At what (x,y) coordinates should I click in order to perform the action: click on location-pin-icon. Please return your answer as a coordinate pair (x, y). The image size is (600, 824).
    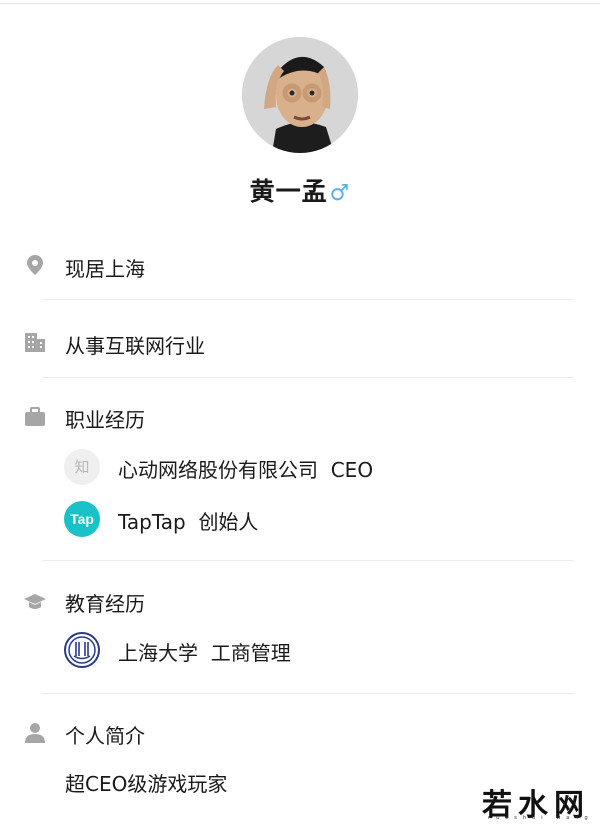
    Looking at the image, I should click on (35, 265).